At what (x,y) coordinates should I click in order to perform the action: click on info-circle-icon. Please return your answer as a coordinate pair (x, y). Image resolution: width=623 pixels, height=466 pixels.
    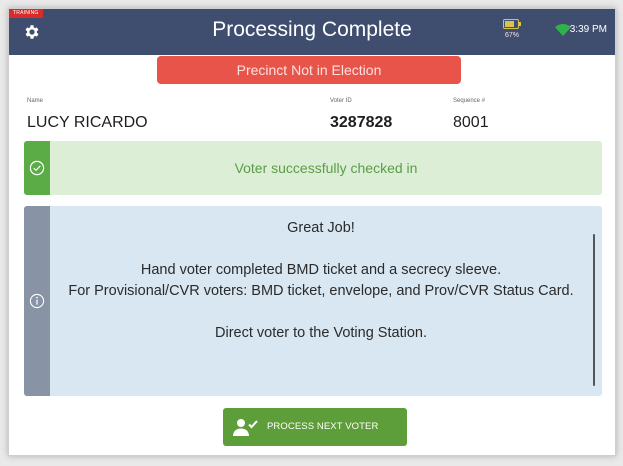
    Looking at the image, I should click on (37, 301).